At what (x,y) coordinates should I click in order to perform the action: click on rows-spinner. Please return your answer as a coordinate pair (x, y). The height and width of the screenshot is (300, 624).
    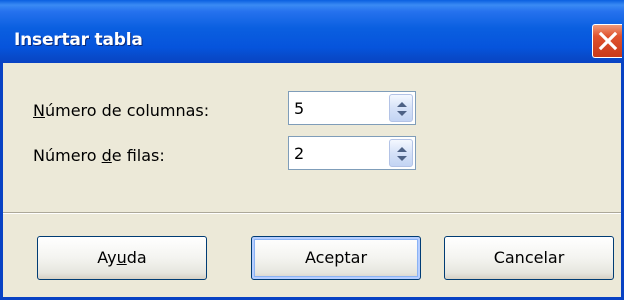
    Looking at the image, I should click on (352, 153).